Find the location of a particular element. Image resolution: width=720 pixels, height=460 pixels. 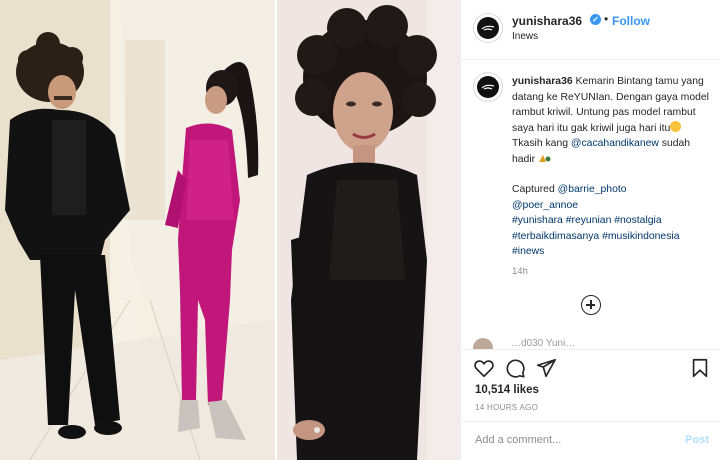

avatar is located at coordinates (488, 28).